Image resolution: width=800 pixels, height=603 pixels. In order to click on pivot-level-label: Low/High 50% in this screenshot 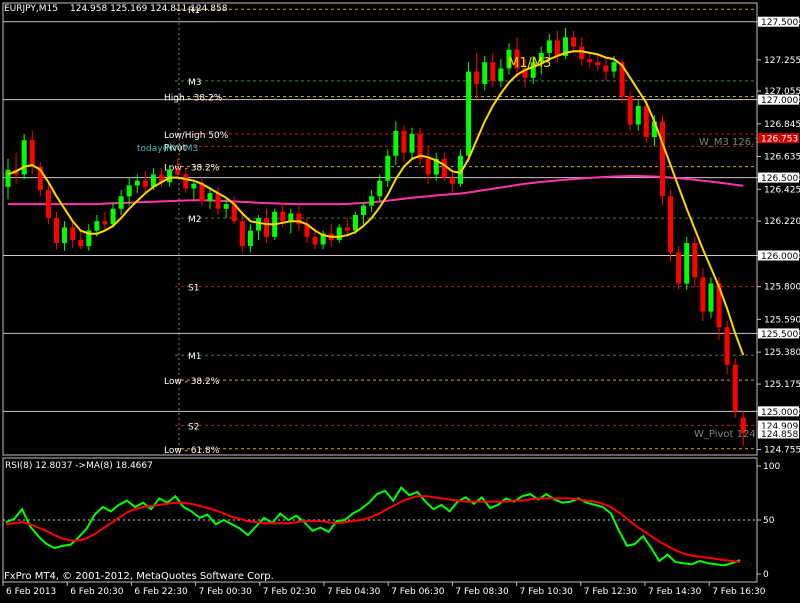, I will do `click(196, 136)`.